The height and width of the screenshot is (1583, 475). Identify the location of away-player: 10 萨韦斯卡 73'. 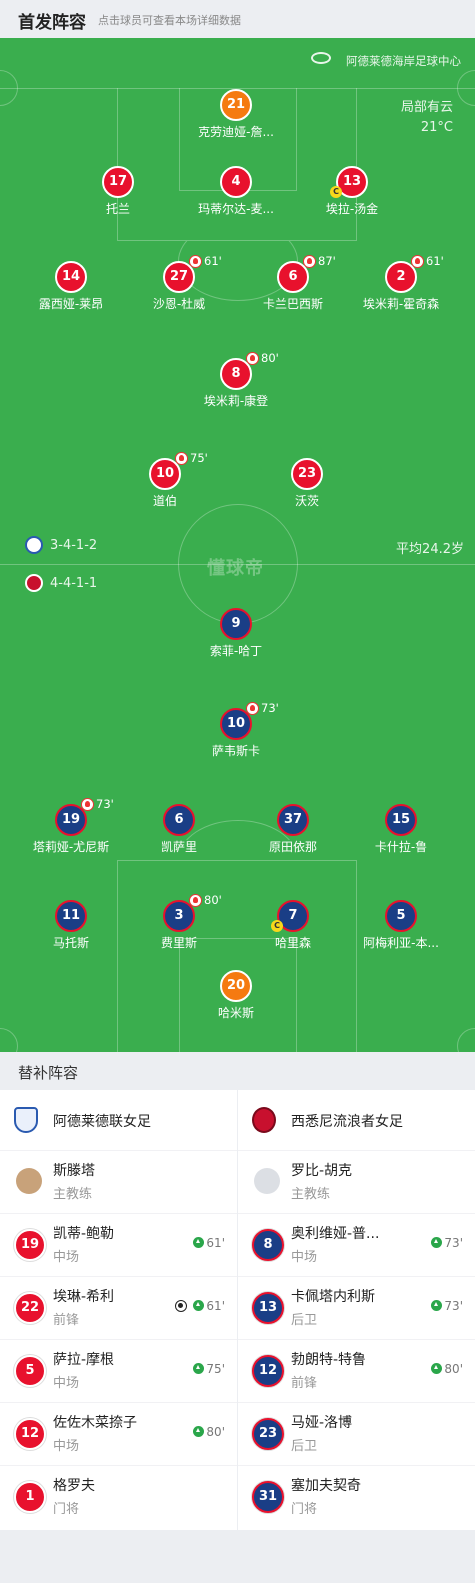
(236, 729).